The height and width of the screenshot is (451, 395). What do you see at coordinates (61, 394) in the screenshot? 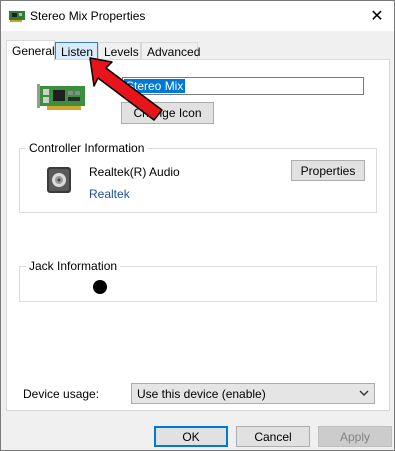
I see `device-usage-label: Device usage:` at bounding box center [61, 394].